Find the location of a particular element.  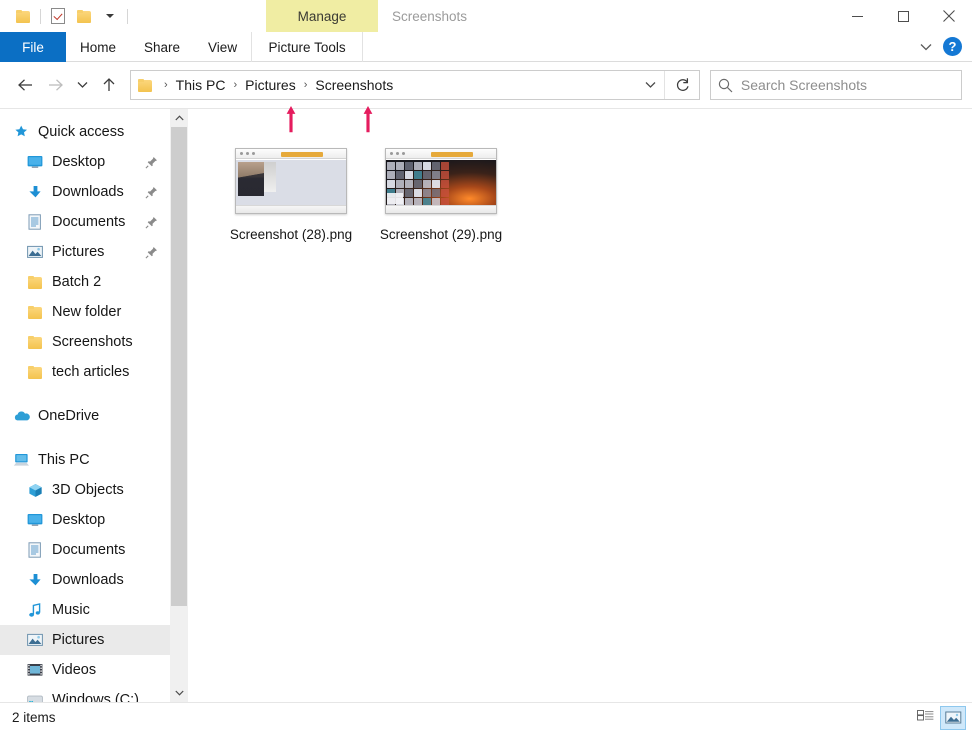

forward-button is located at coordinates (55, 85).